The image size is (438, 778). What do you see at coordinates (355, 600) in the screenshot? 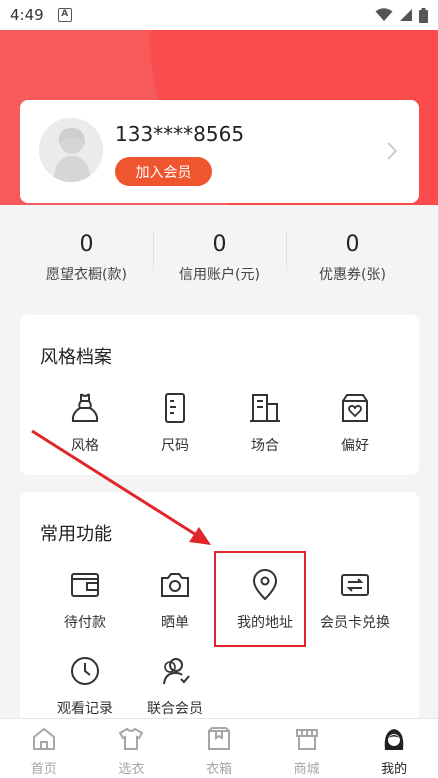
I see `func-item-card-exchange: 会员卡兑换` at bounding box center [355, 600].